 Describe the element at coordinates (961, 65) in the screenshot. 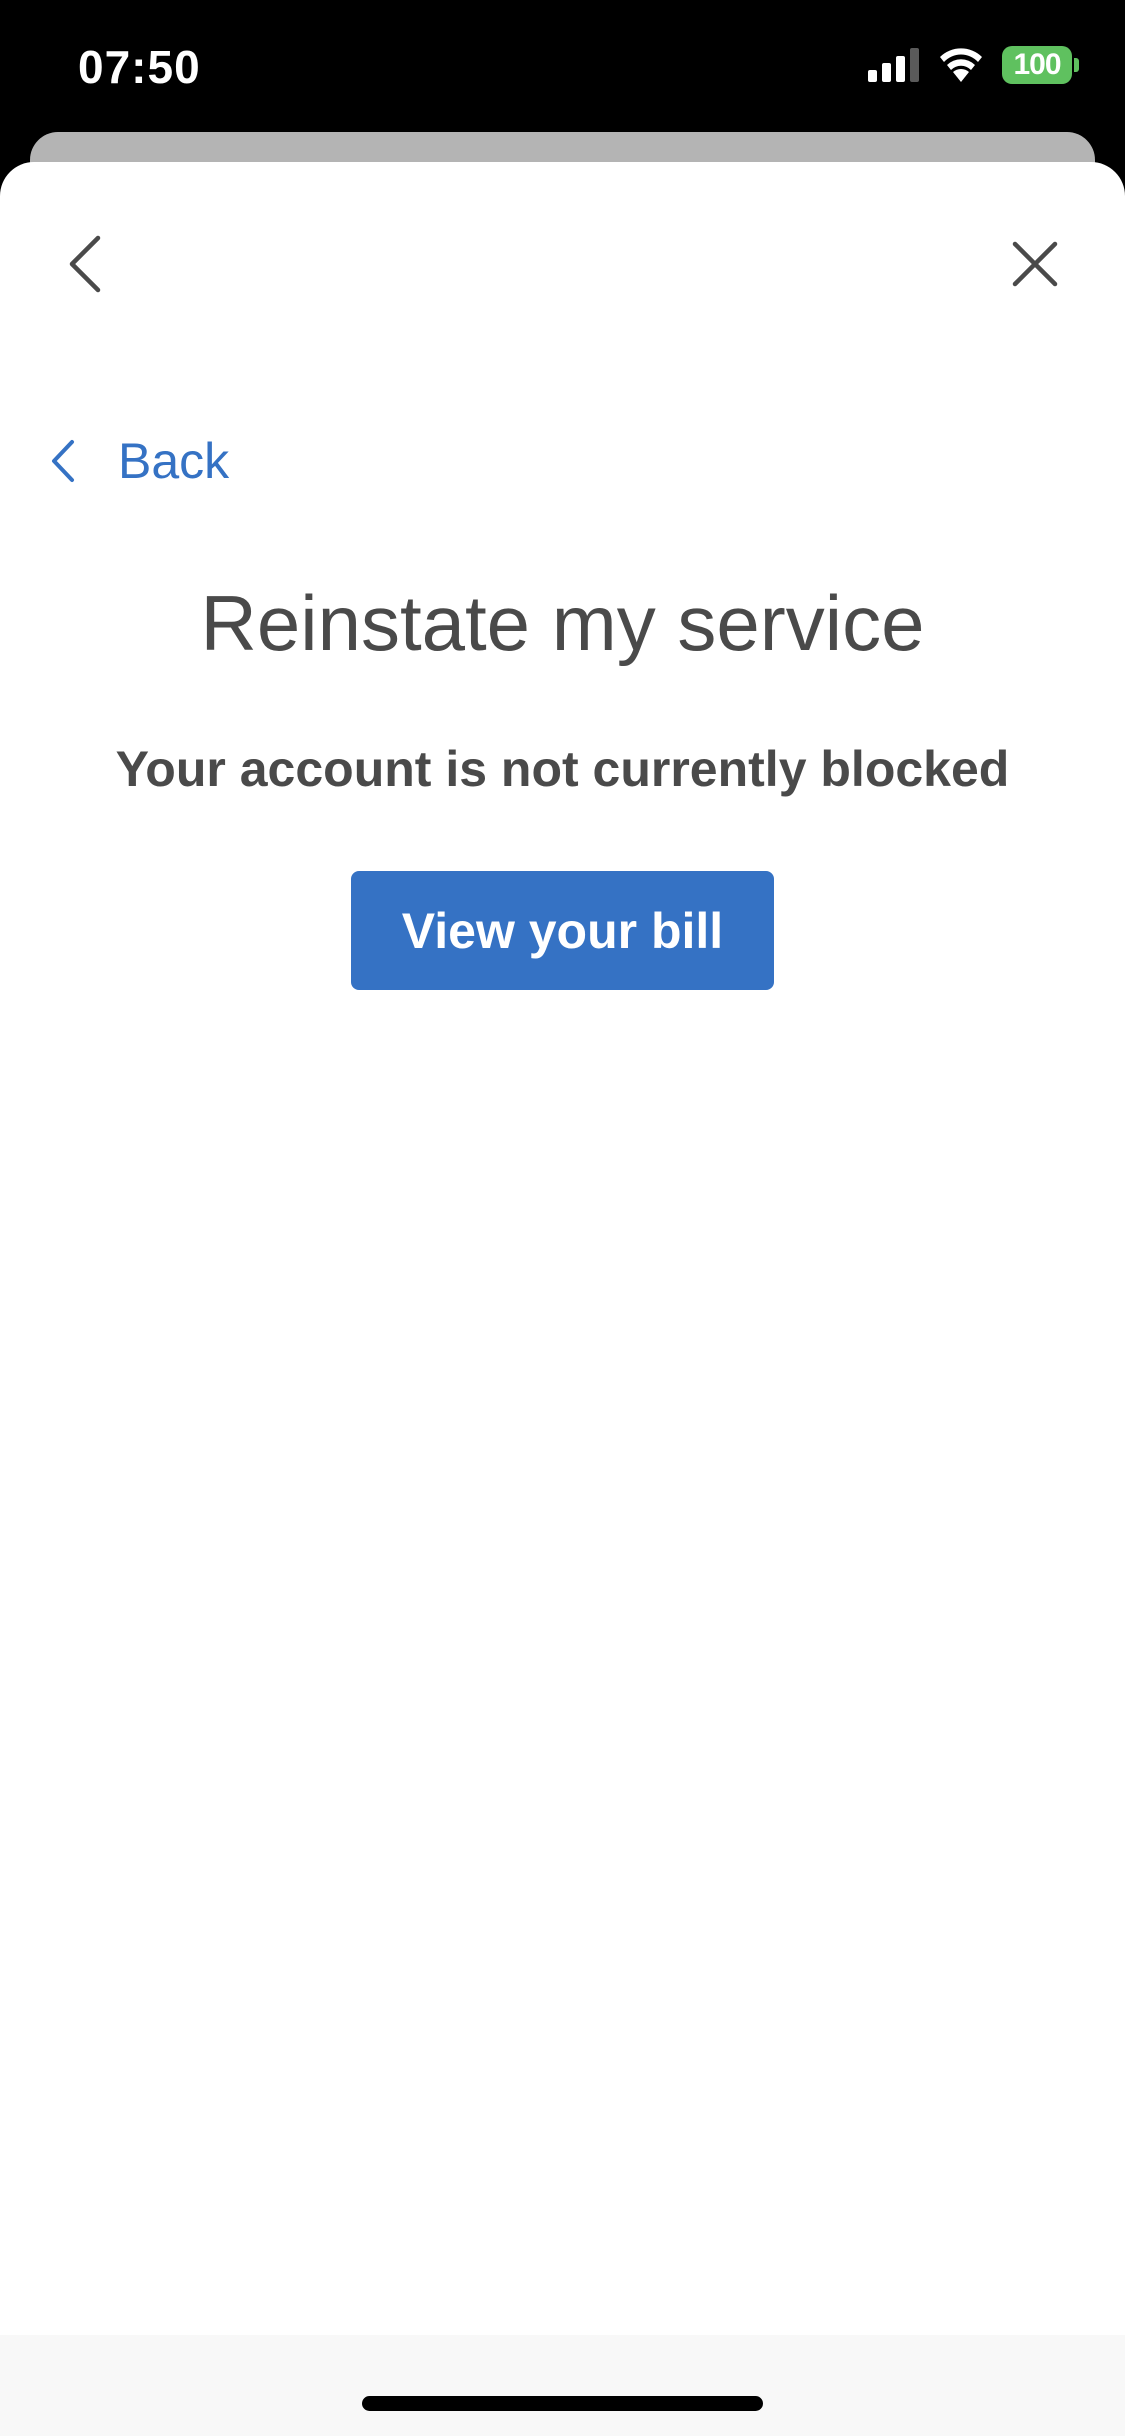

I see `wifi-icon` at that location.